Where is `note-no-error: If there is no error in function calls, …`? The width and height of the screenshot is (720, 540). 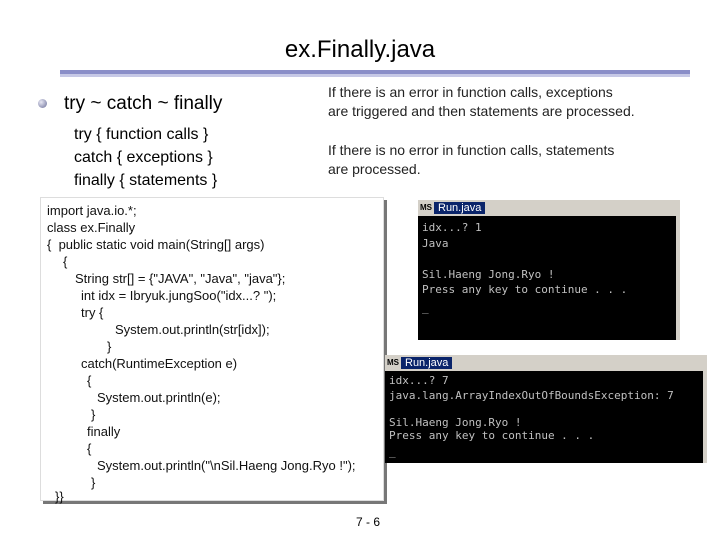 note-no-error: If there is no error in function calls, … is located at coordinates (471, 160).